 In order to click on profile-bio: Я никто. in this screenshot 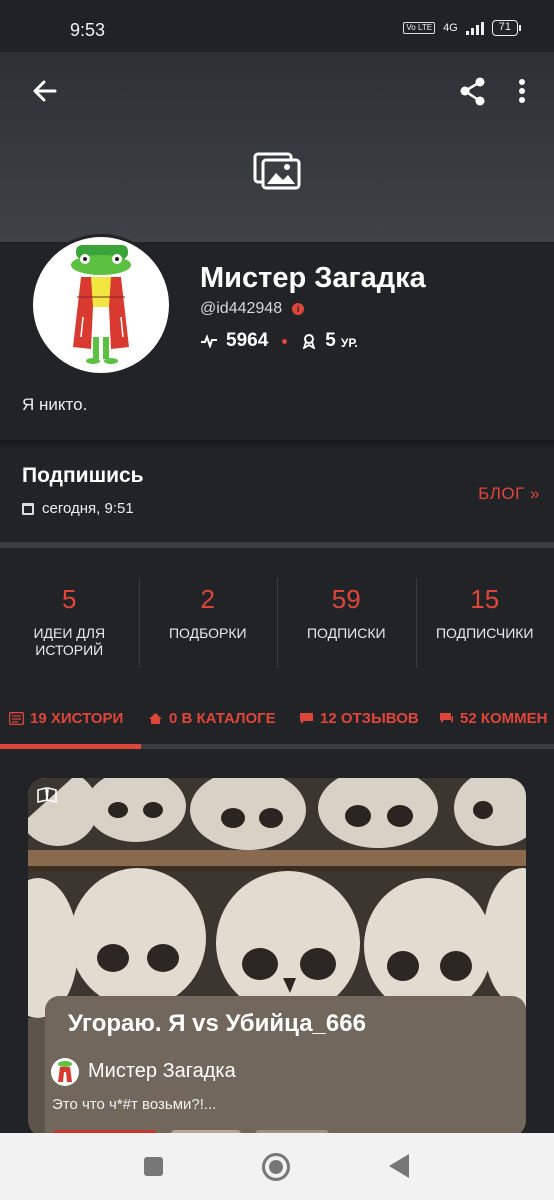, I will do `click(55, 404)`.